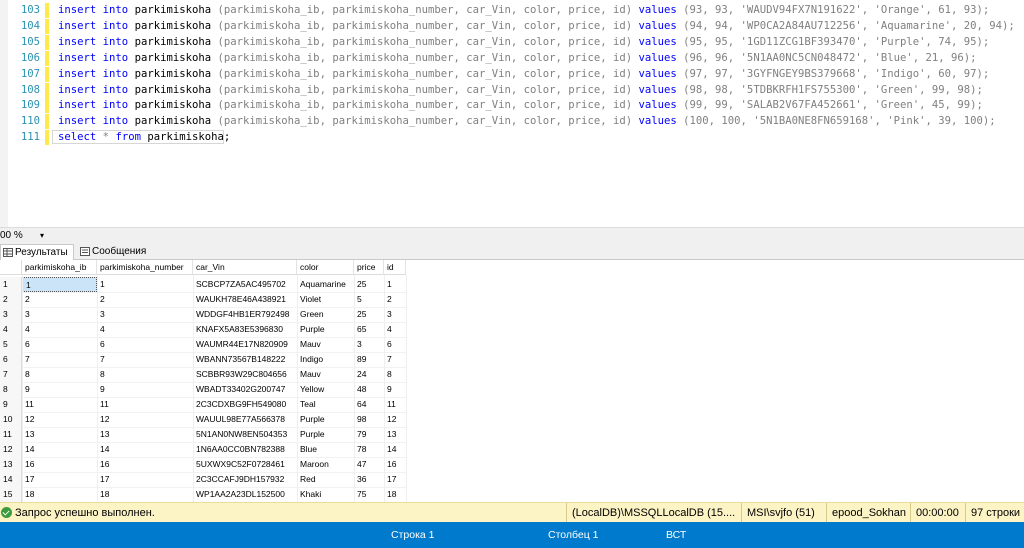 Image resolution: width=1024 pixels, height=548 pixels. I want to click on column-header: color, so click(325, 267).